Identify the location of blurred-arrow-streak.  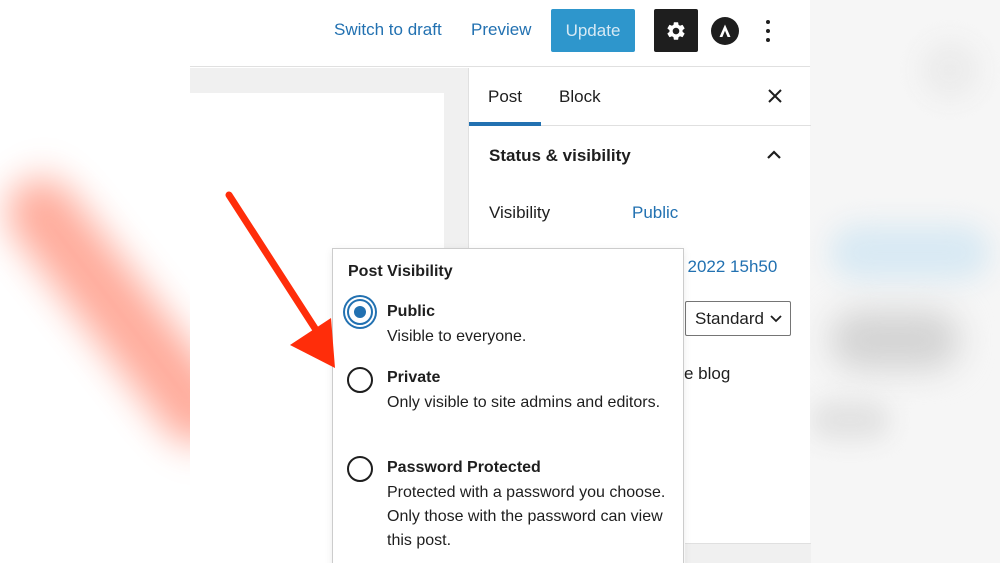
(95, 311).